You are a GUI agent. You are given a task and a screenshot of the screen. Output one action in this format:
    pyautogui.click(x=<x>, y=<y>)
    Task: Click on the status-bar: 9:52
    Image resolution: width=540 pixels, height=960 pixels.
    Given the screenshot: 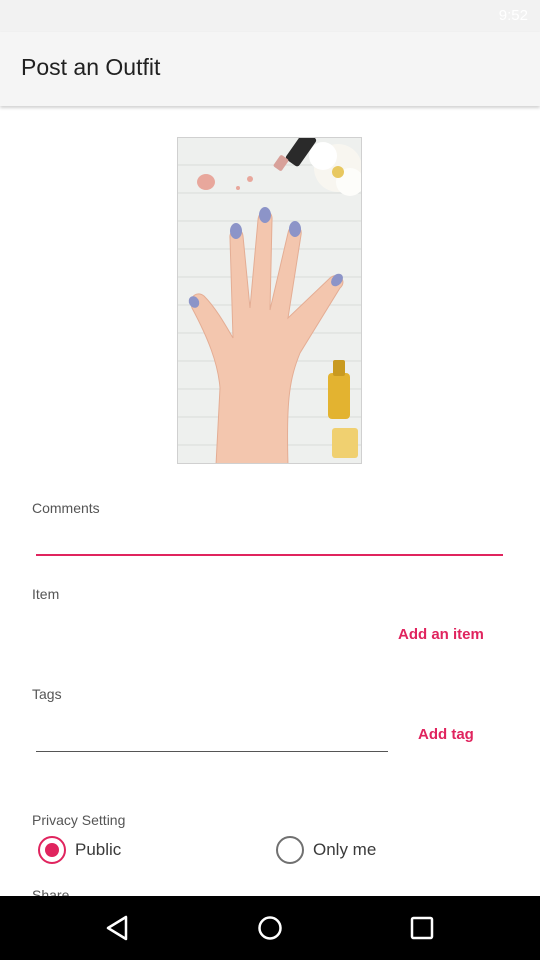 What is the action you would take?
    pyautogui.click(x=270, y=16)
    